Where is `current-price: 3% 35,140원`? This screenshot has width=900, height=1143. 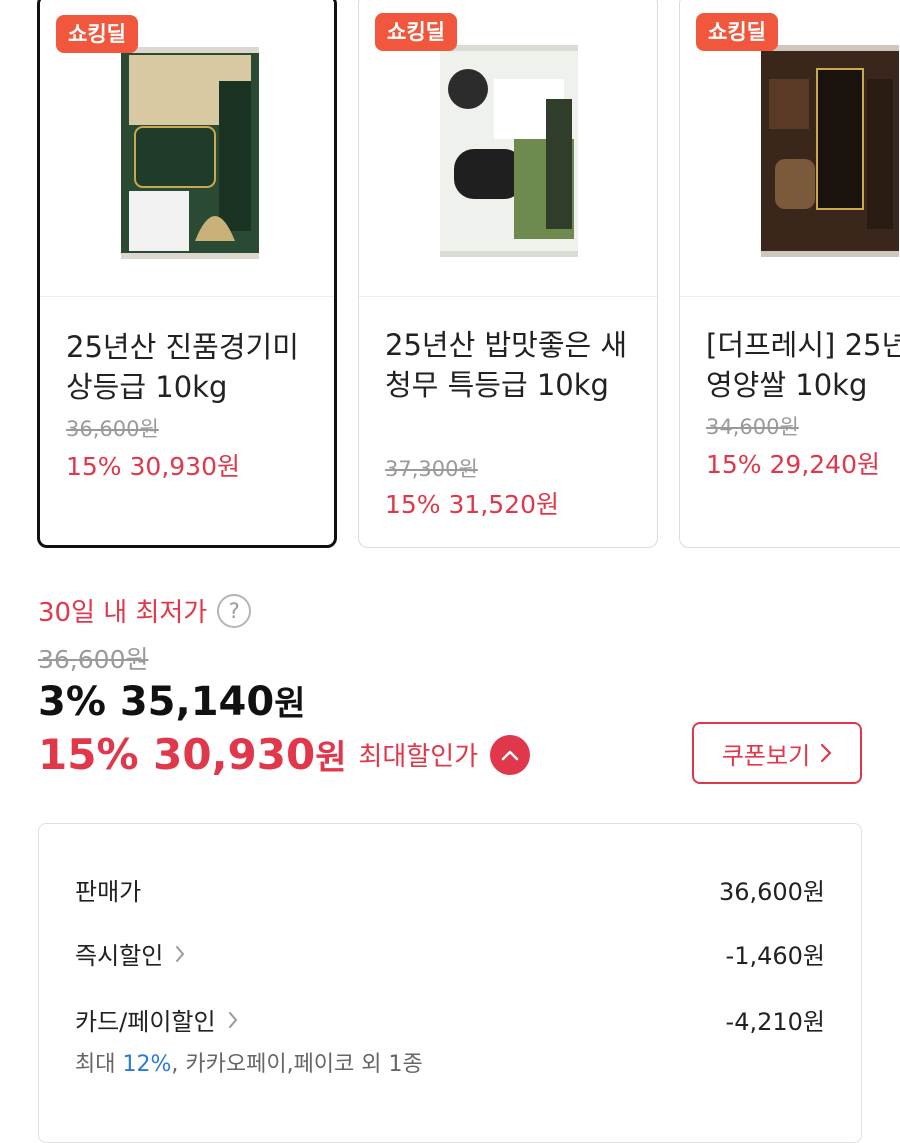 current-price: 3% 35,140원 is located at coordinates (171, 700).